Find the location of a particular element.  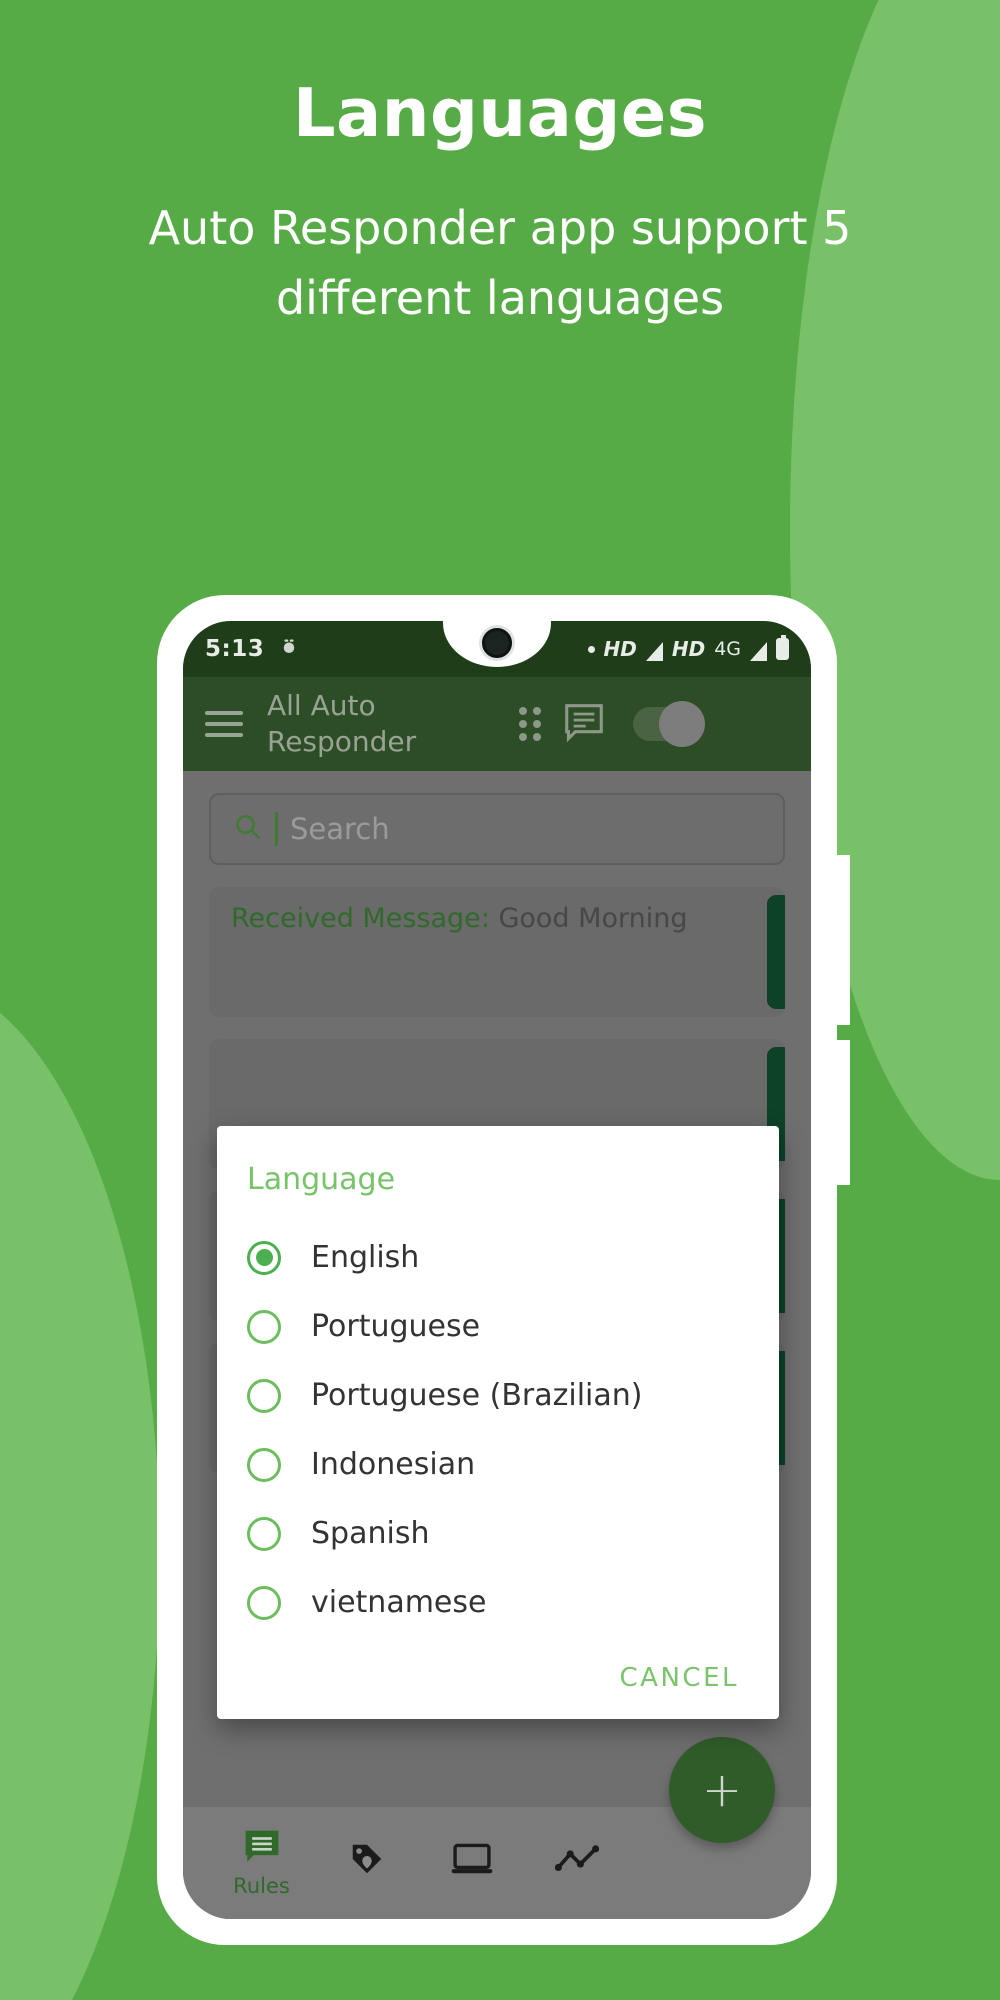

app-grid-icon is located at coordinates (532, 724).